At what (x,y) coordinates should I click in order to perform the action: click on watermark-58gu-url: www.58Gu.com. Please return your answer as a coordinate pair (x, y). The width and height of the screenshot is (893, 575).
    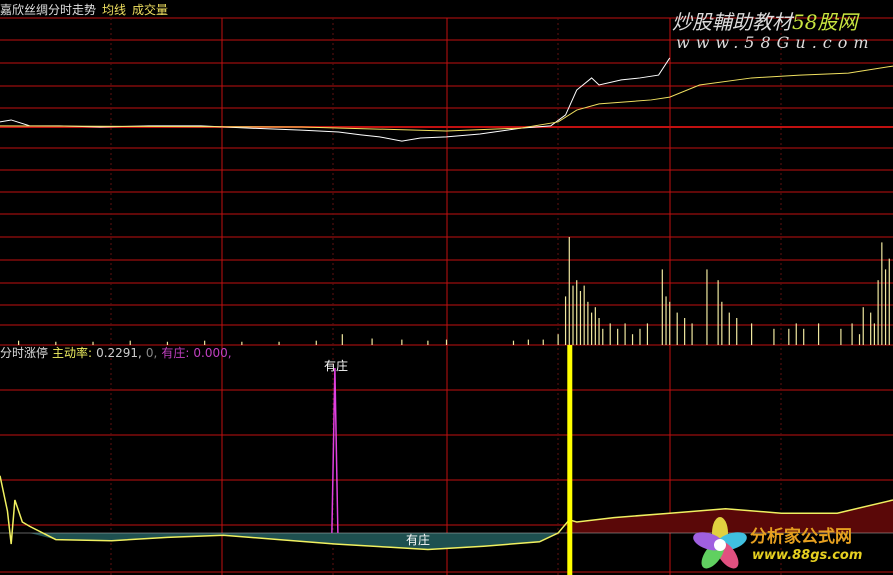
    Looking at the image, I should click on (775, 42).